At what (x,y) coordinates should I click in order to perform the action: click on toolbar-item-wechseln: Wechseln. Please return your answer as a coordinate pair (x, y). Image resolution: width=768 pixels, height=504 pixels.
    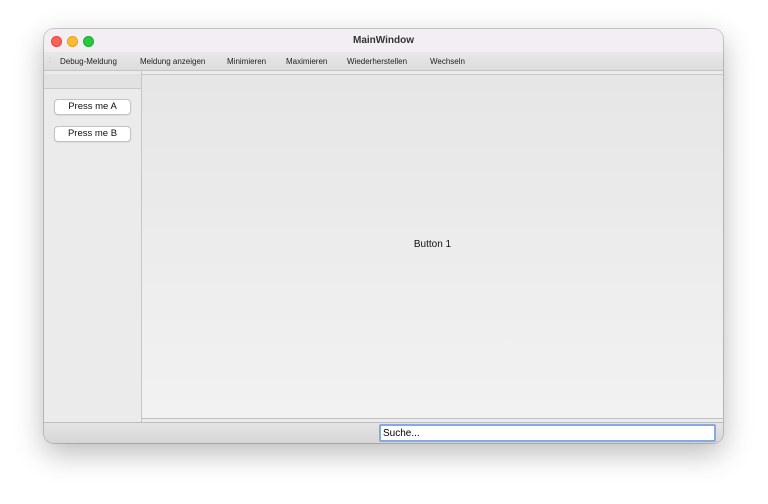
    Looking at the image, I should click on (447, 61).